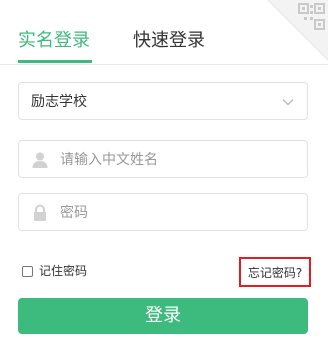  I want to click on forgot-password-link: 忘记密码?, so click(275, 272).